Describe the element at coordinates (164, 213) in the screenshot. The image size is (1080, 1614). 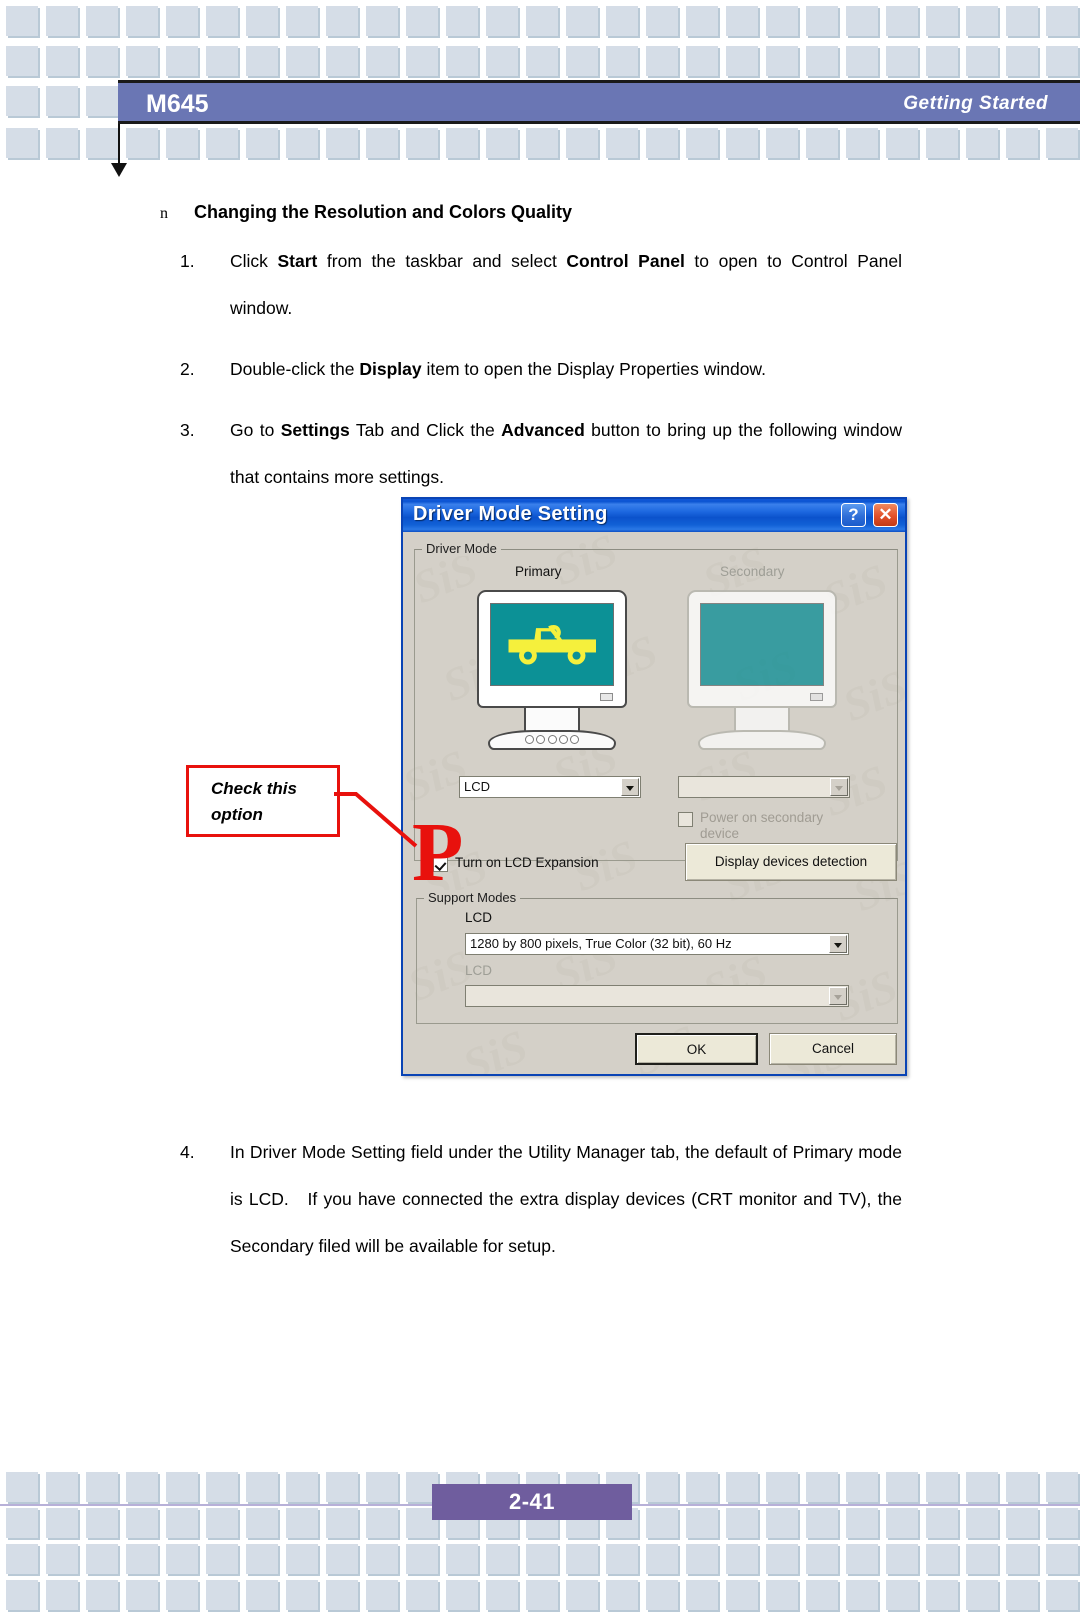
I see `heading-bullet-glyph: n` at that location.